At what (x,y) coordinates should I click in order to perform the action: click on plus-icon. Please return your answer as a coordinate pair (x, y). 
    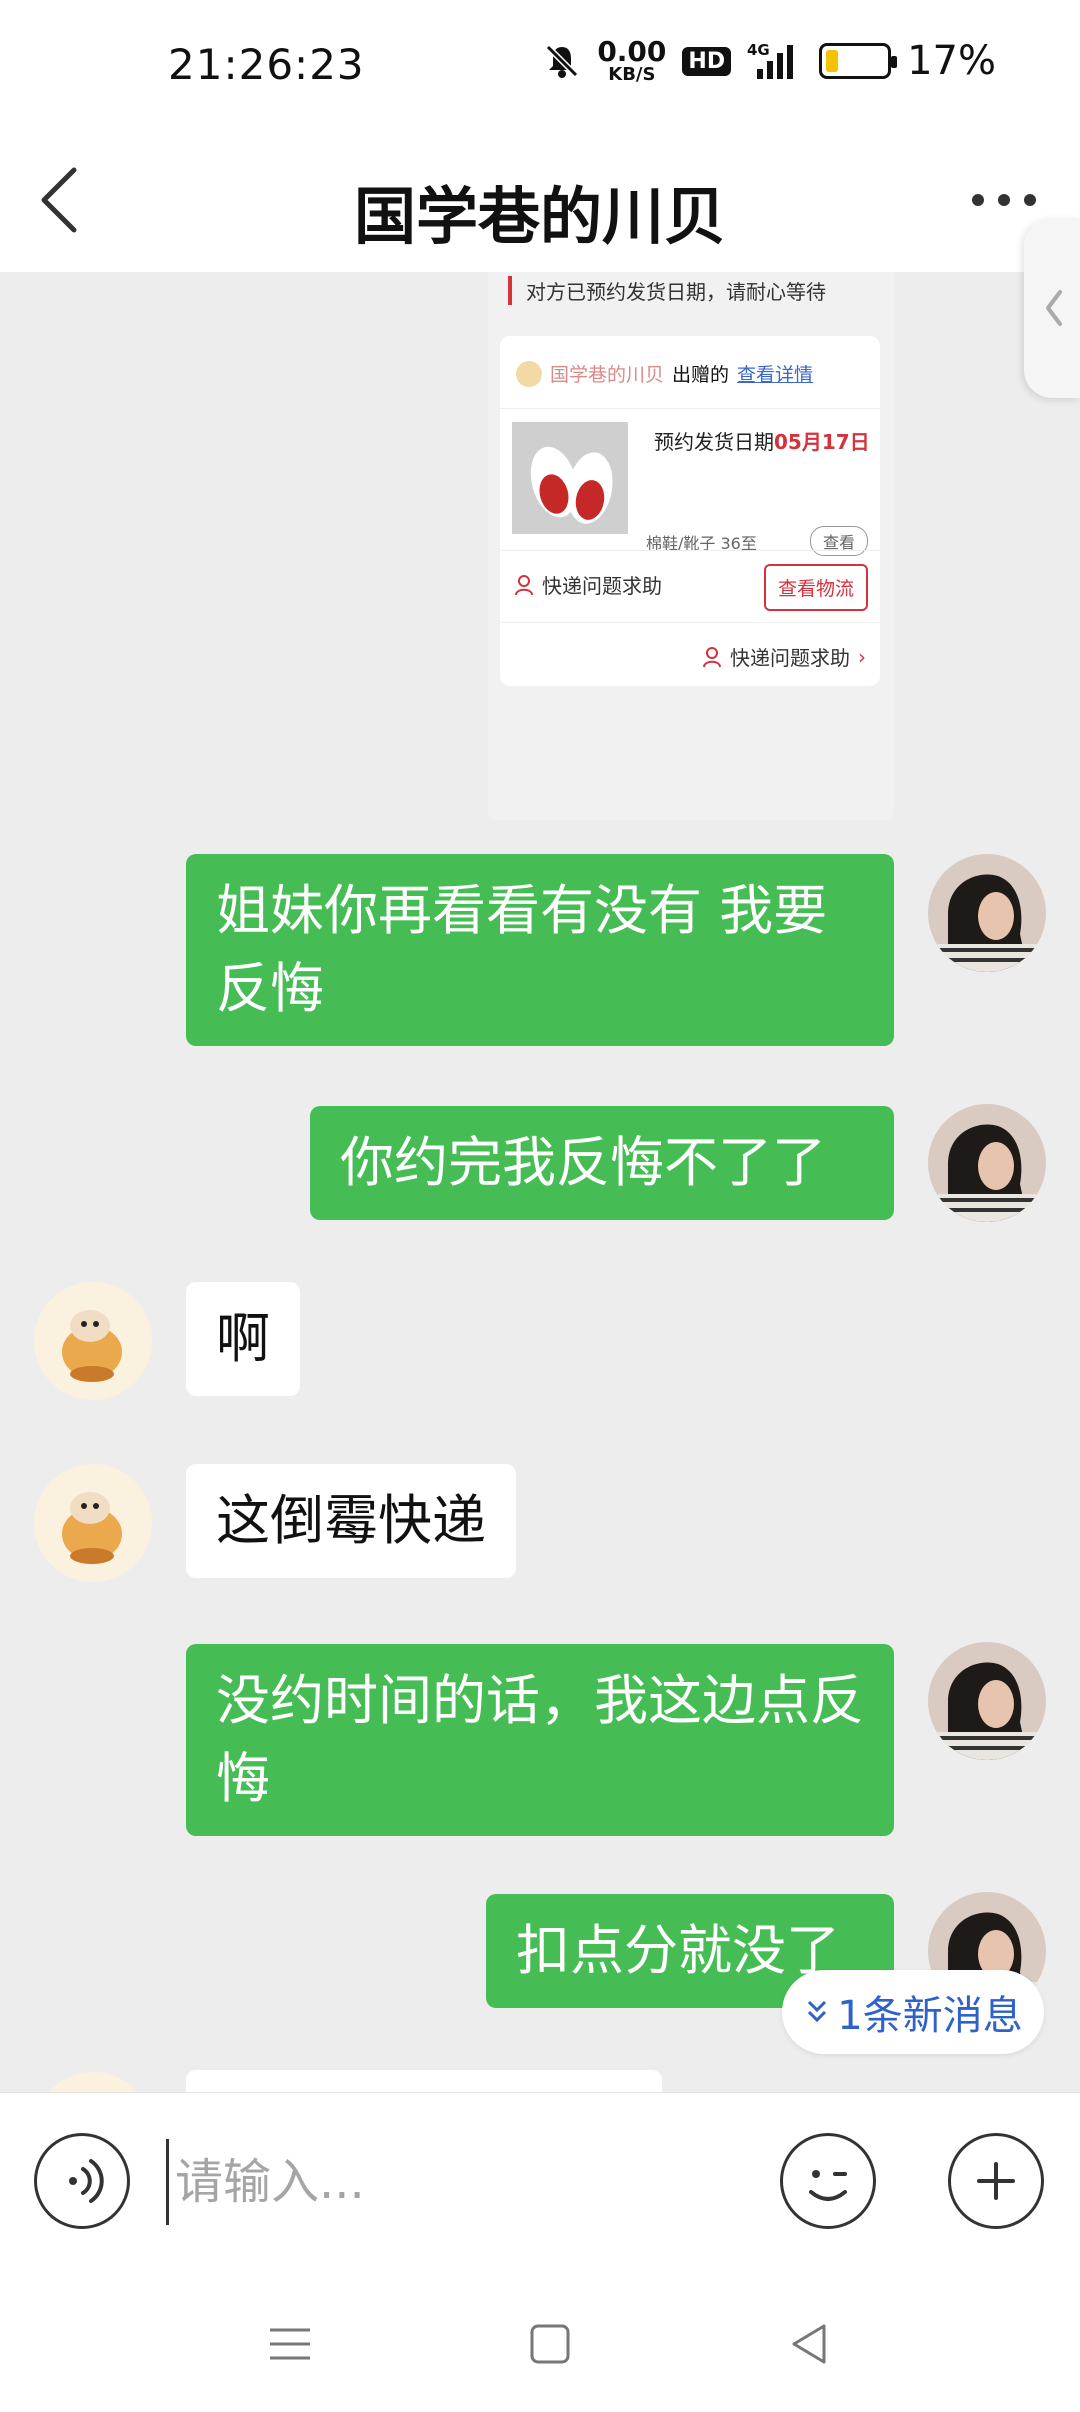
    Looking at the image, I should click on (996, 2181).